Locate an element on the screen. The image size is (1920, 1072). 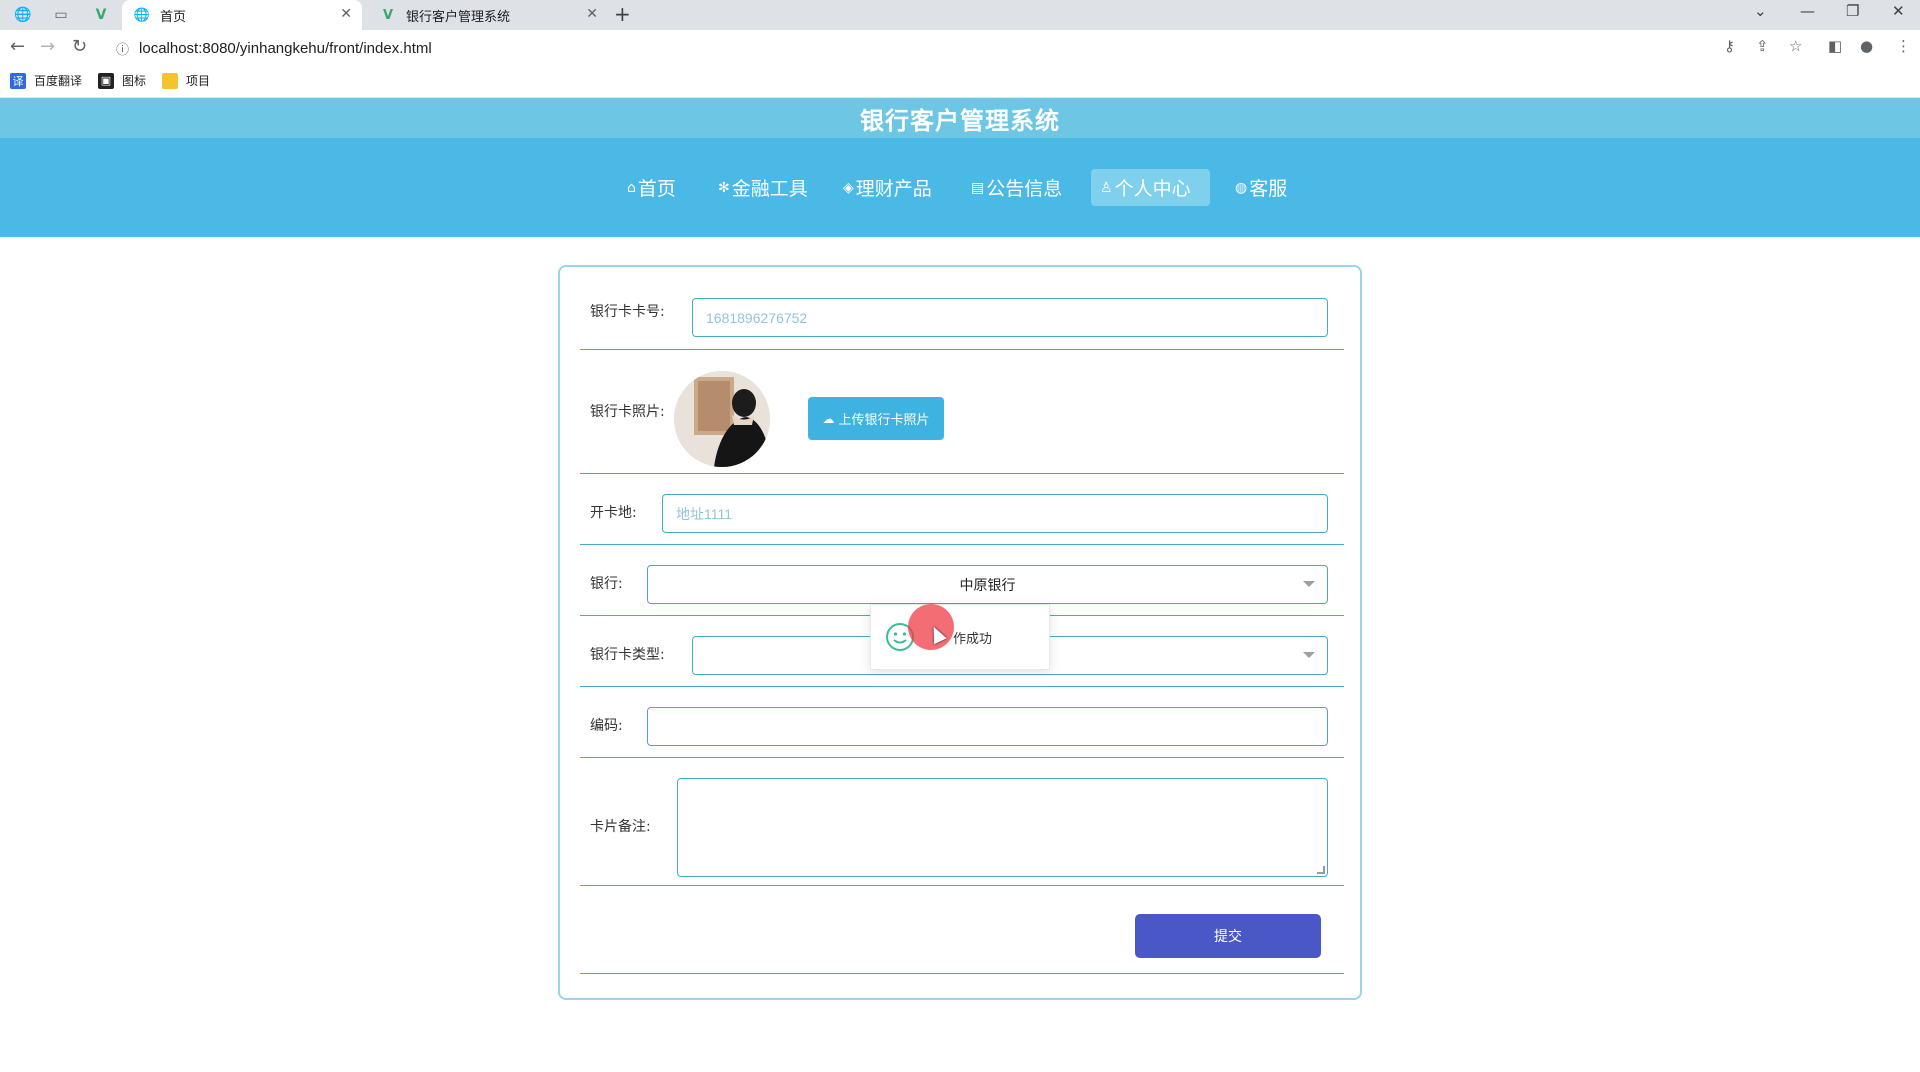
nav-item-personal-center: ♙ 个人中心 is located at coordinates (1150, 187).